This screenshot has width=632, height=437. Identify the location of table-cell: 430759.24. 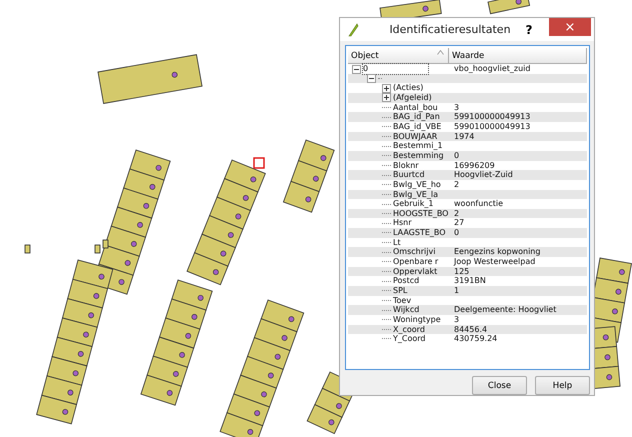
(476, 339).